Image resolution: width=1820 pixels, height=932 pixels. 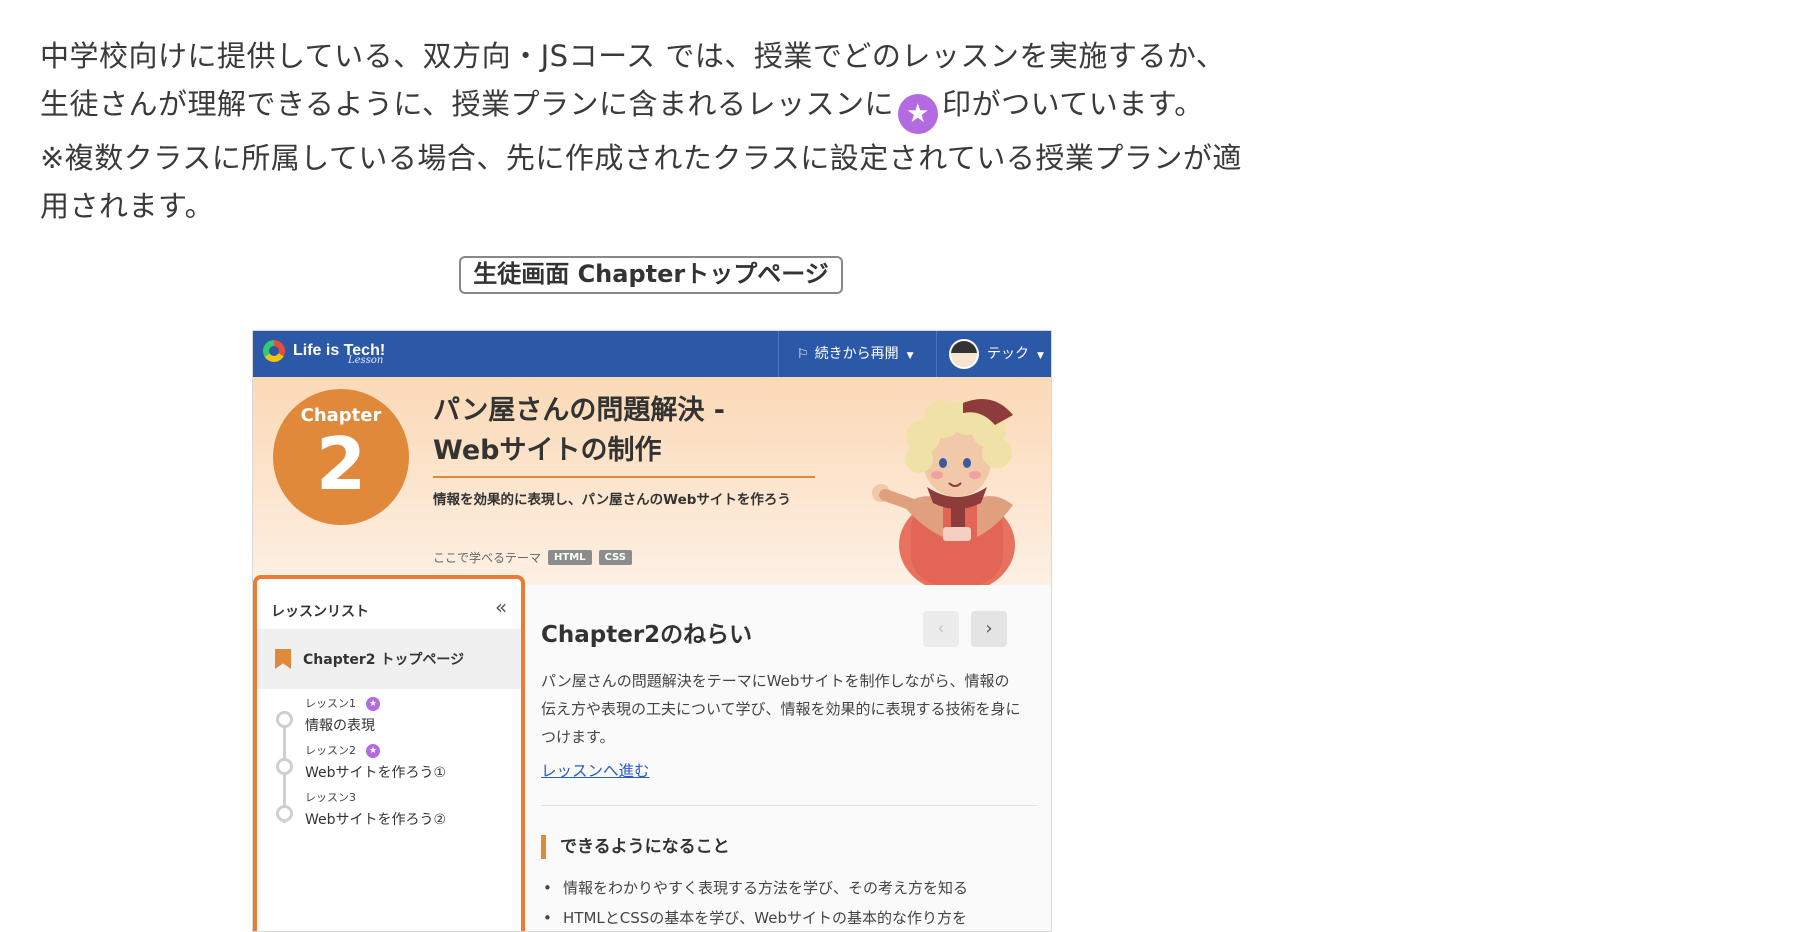 What do you see at coordinates (376, 773) in the screenshot?
I see `lesson-title: Webサイトを作ろう①` at bounding box center [376, 773].